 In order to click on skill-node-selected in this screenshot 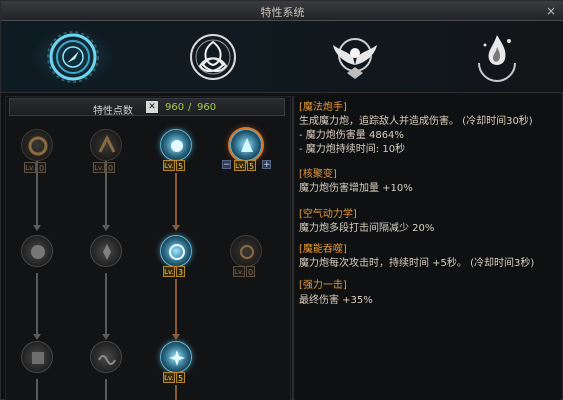, I will do `click(246, 145)`.